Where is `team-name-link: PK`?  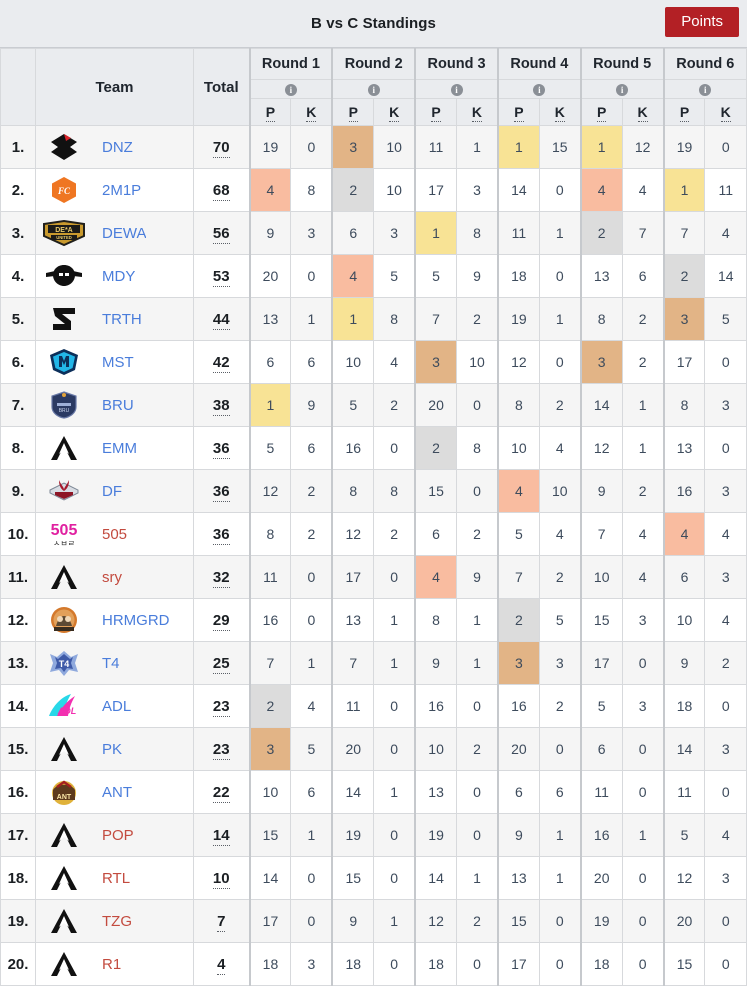
team-name-link: PK is located at coordinates (107, 749).